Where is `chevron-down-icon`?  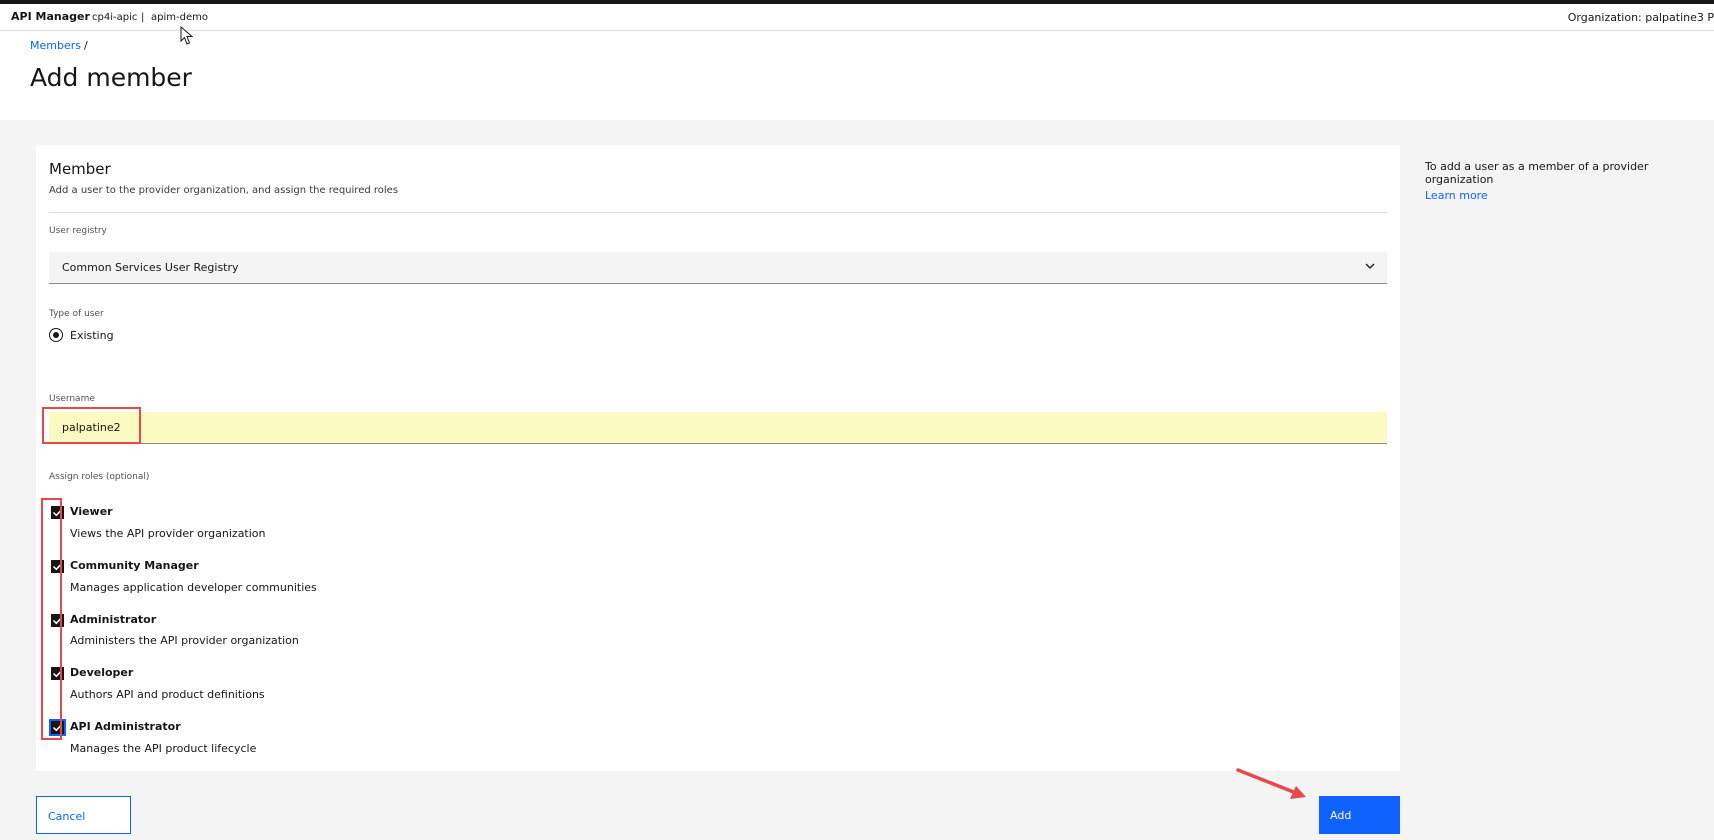
chevron-down-icon is located at coordinates (1370, 266).